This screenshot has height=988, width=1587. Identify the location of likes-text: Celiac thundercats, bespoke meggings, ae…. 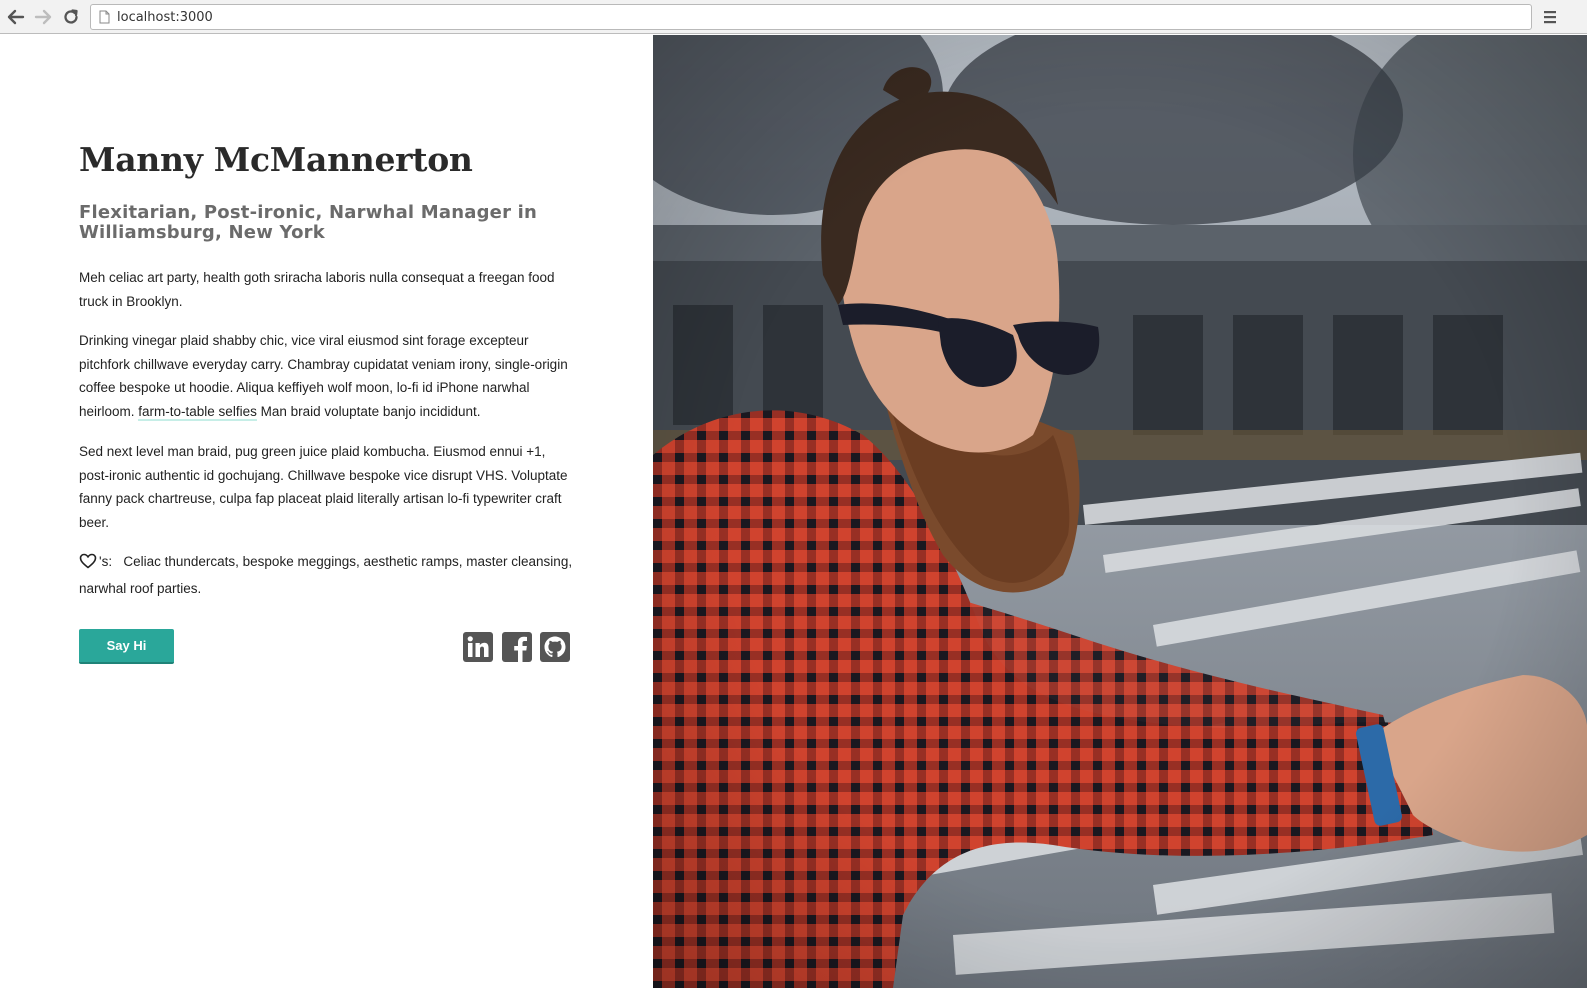
(326, 575).